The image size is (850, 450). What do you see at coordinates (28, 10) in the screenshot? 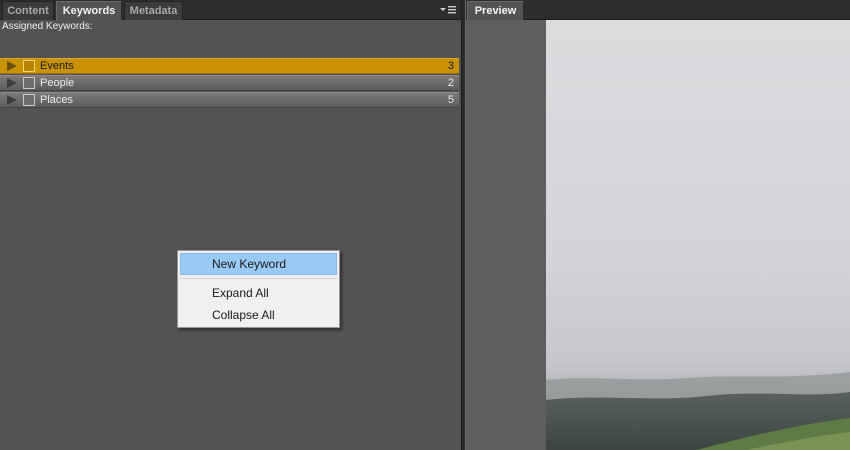
I see `tab-content: Content` at bounding box center [28, 10].